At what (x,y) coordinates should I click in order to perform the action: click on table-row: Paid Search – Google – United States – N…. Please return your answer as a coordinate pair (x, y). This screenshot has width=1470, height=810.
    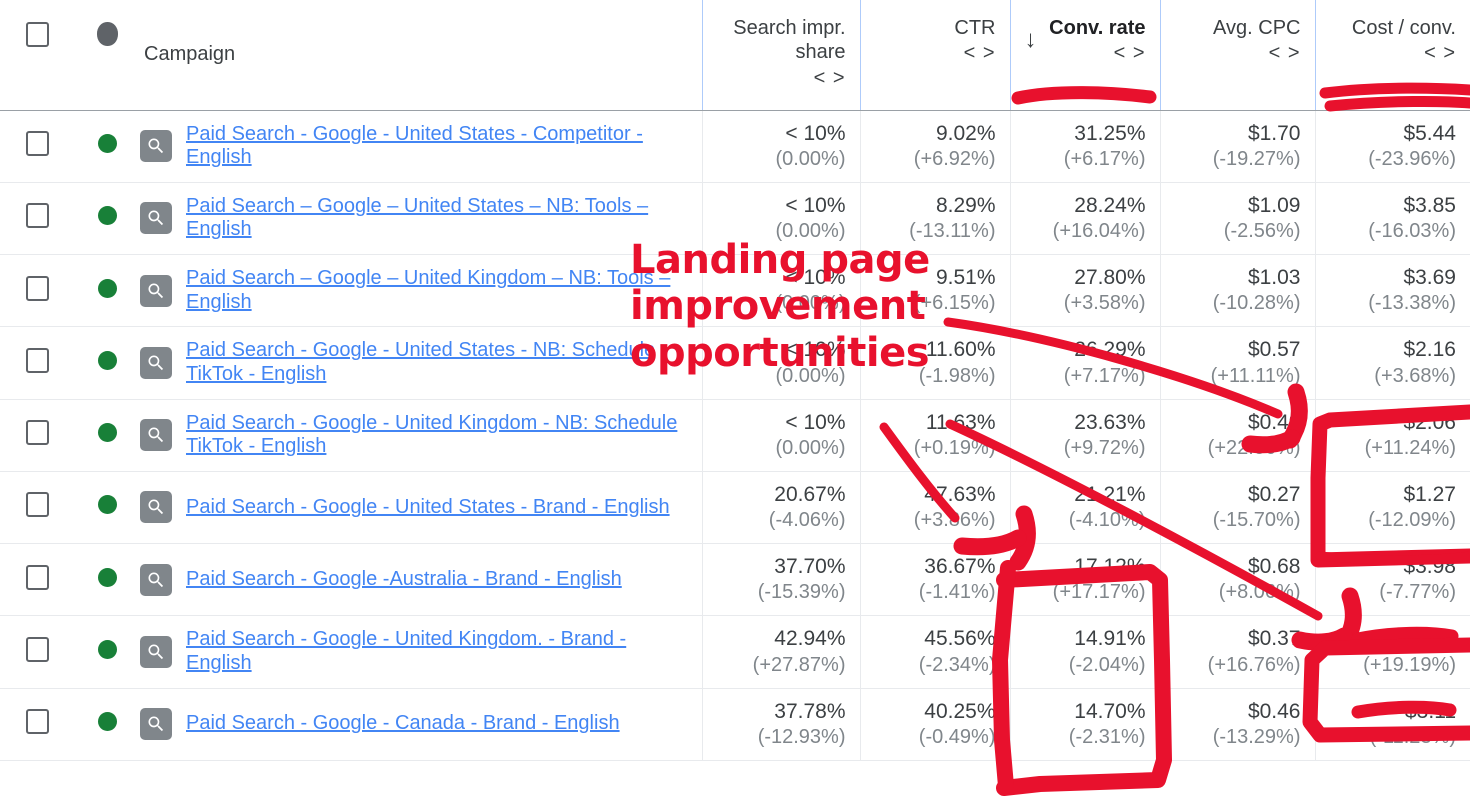
    Looking at the image, I should click on (735, 218).